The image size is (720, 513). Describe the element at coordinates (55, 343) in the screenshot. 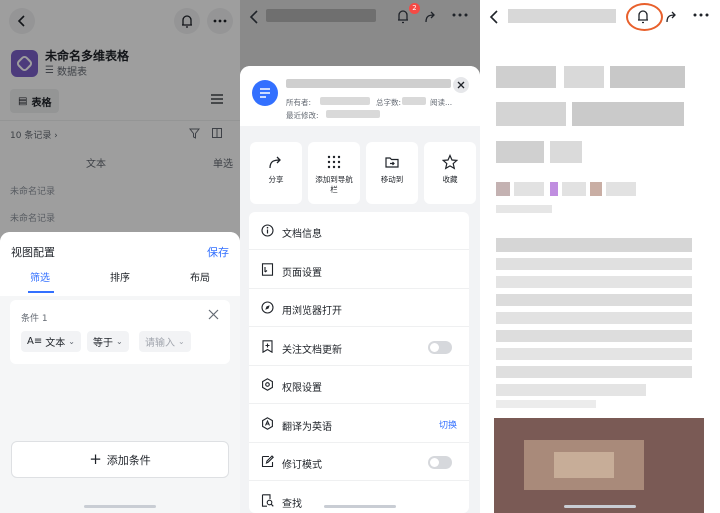

I see `field-select-value: 文本` at that location.